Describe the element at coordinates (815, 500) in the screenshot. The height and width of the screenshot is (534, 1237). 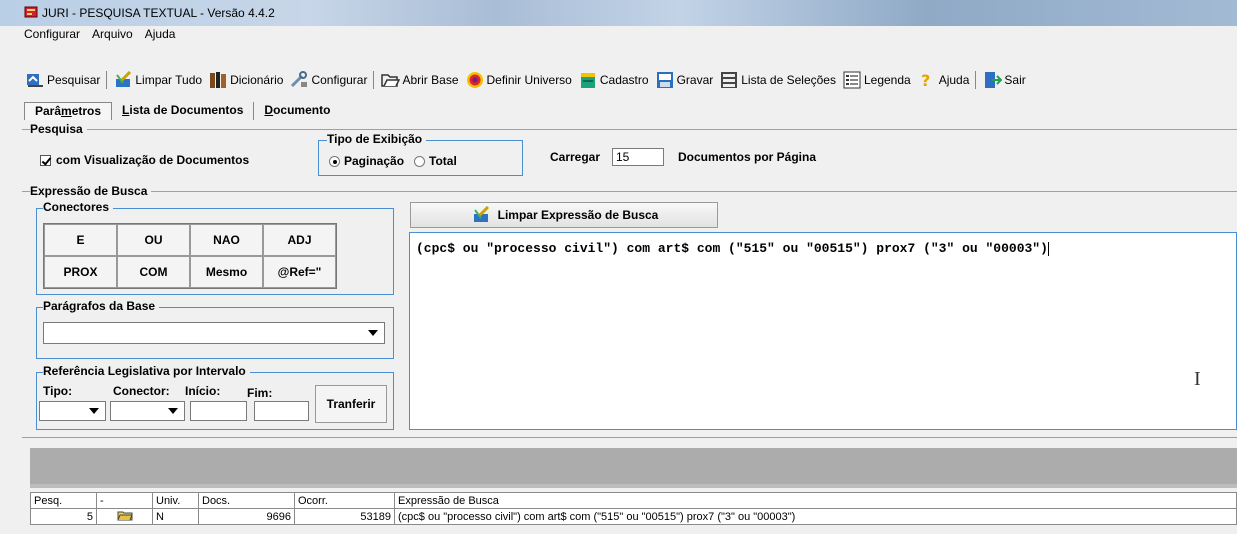
I see `col-expressao: Expressão de Busca` at that location.